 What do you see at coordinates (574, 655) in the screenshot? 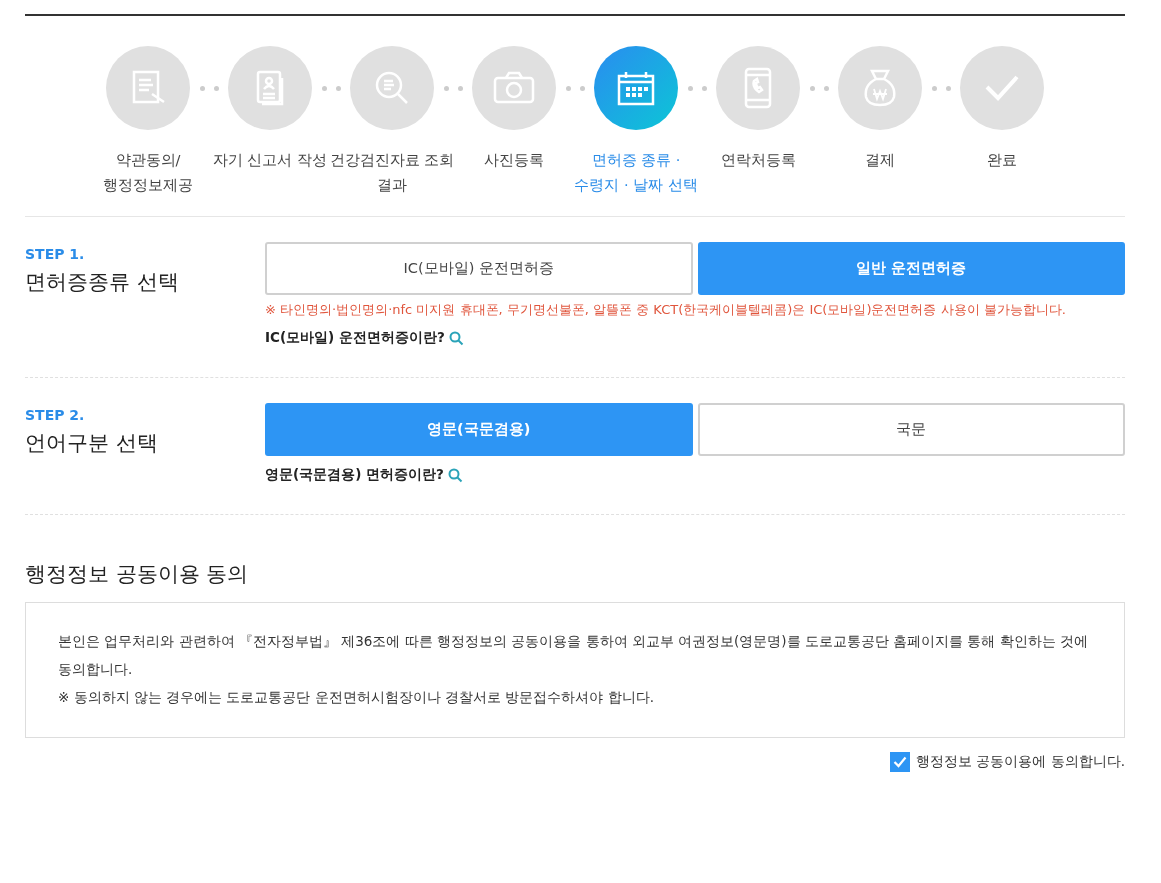
I see `consent-paragraph: 본인은 업무처리와 관련하여 『전자정부법』 제36조에 따른 행정정보의 공동이용을 통하여 외교부 여권정보(영문명)를 도로교통공단 홈페이지를 통해 확인하는 것에 동의합니다.` at bounding box center [574, 655].